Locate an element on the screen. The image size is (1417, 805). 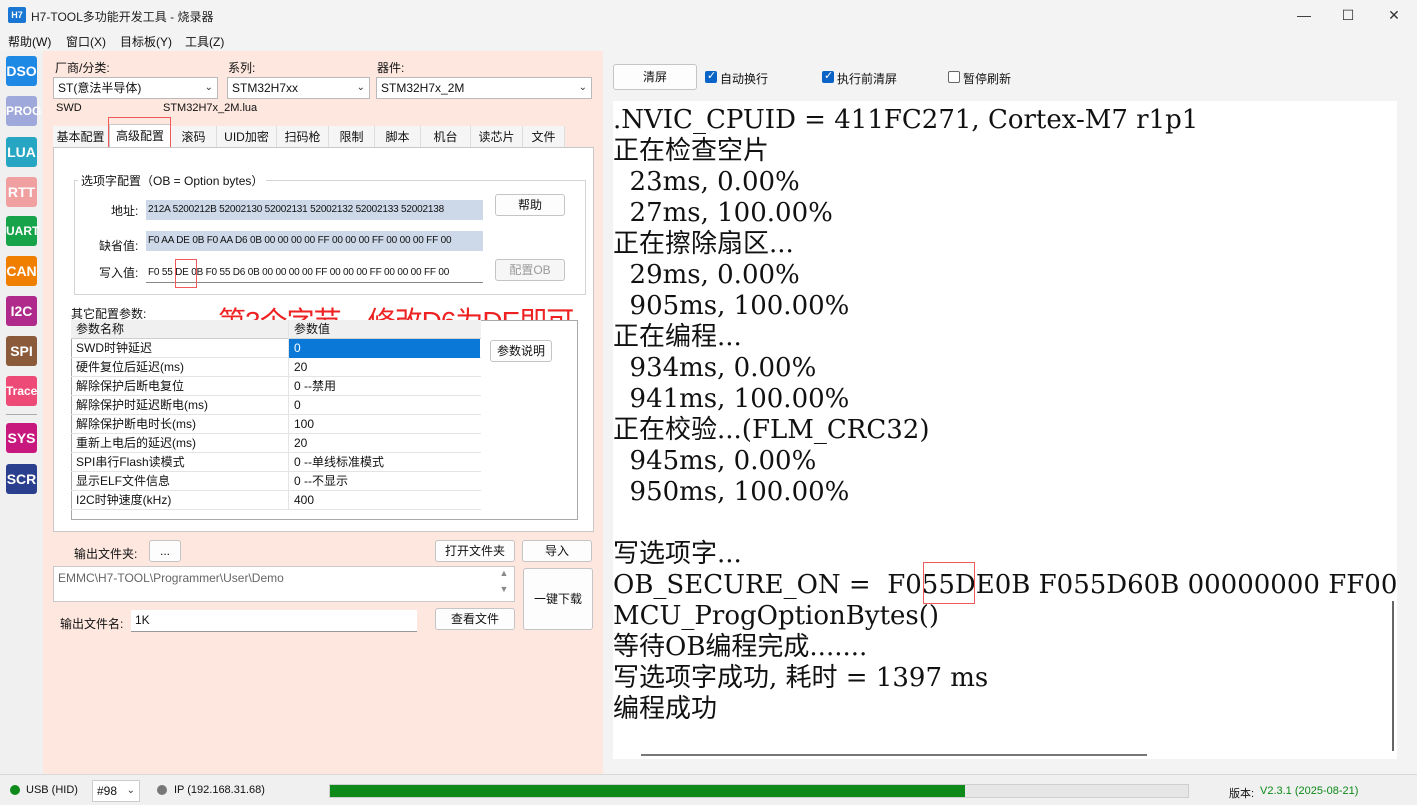
menu-bar: 帮助(W) 窗口(X) 目标板(Y) 工具(Z) is located at coordinates (708, 41).